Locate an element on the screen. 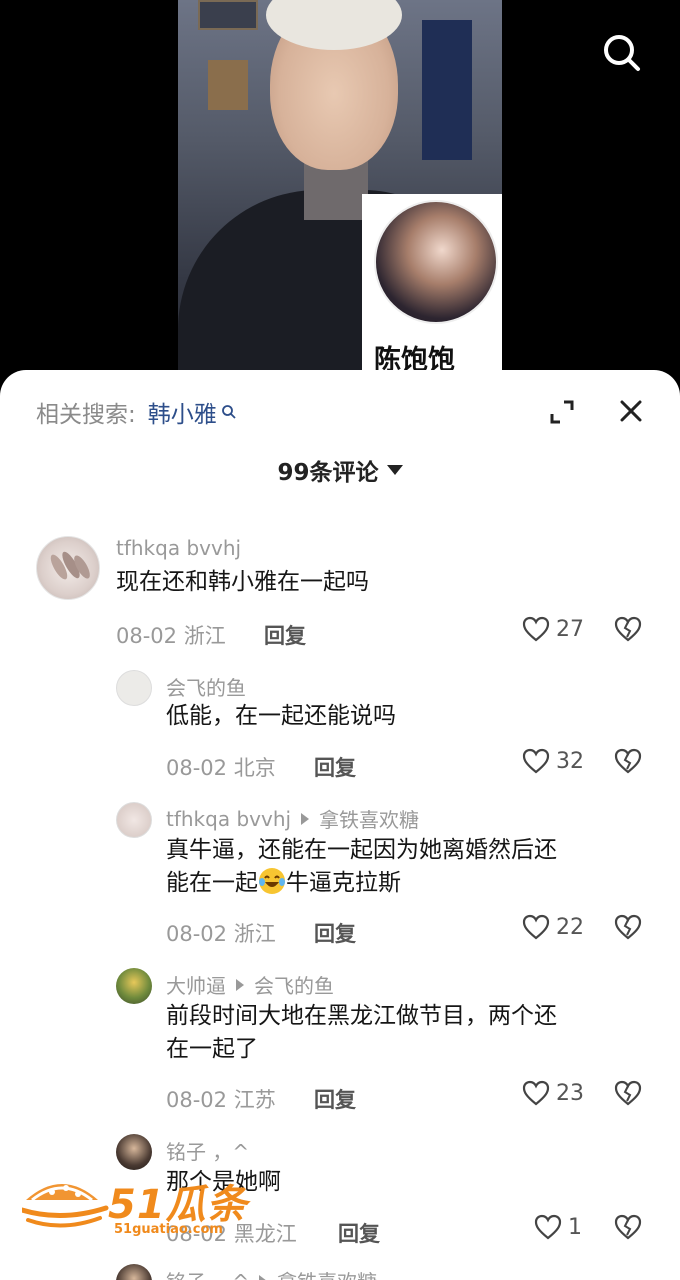  related-search-term: 韩小雅 is located at coordinates (182, 412).